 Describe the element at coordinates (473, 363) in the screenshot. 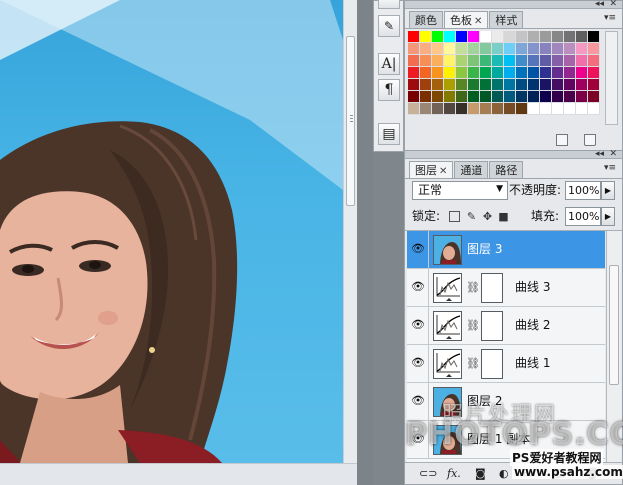

I see `link-icon: ⛓` at that location.